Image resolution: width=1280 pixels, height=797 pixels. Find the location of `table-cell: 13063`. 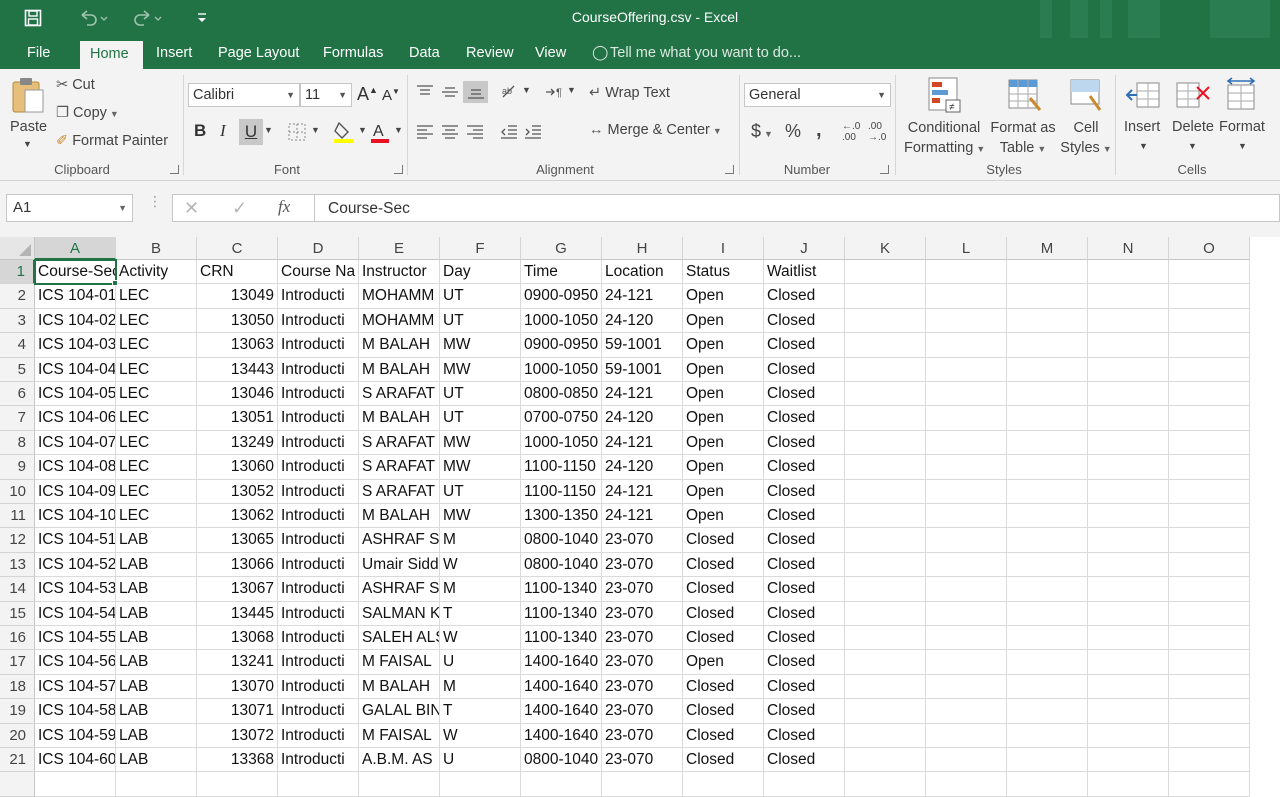

table-cell: 13063 is located at coordinates (237, 345).